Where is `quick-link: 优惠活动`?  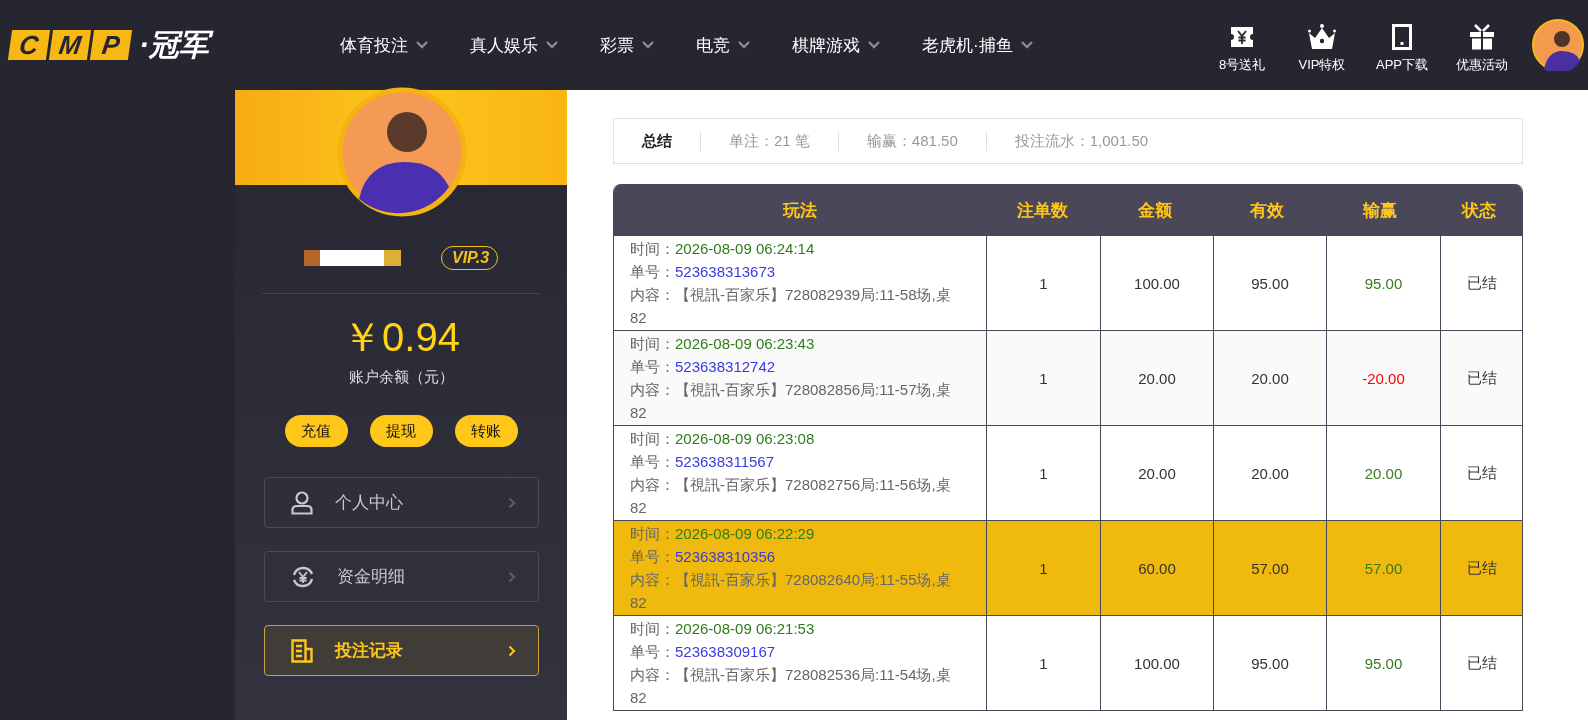
quick-link: 优惠活动 is located at coordinates (1482, 49).